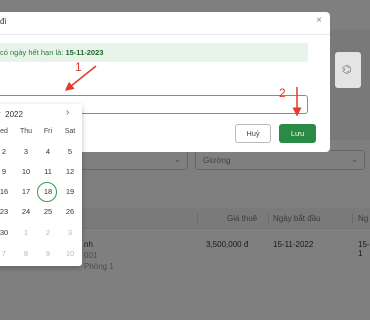  I want to click on arrow-to-date-input, so click(80, 78).